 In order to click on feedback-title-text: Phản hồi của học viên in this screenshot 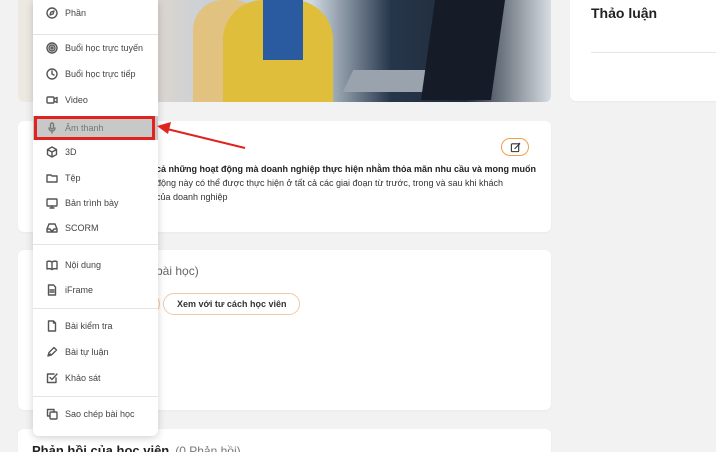, I will do `click(101, 447)`.